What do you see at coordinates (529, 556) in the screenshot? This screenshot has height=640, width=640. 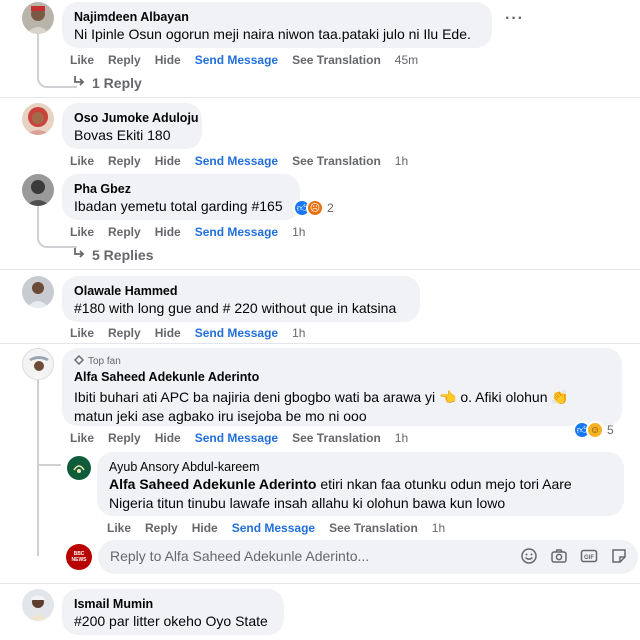 I see `emoji-icon` at bounding box center [529, 556].